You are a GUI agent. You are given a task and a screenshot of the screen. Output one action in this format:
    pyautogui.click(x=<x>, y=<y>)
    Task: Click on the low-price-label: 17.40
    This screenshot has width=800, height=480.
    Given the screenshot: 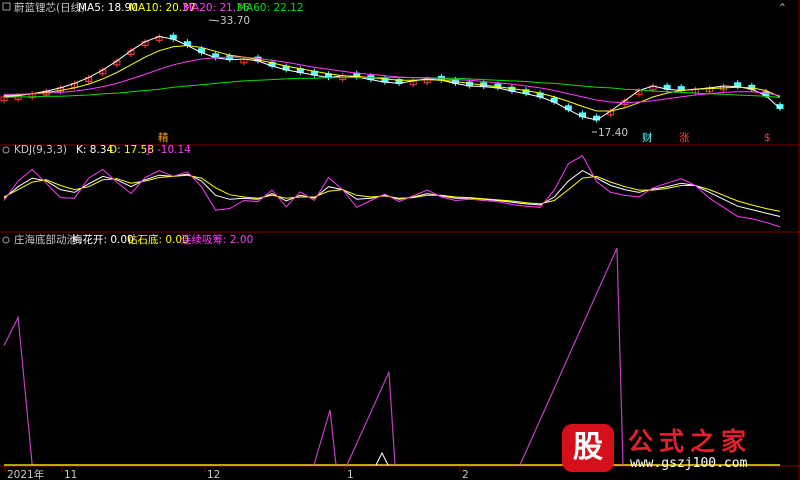 What is the action you would take?
    pyautogui.click(x=613, y=133)
    